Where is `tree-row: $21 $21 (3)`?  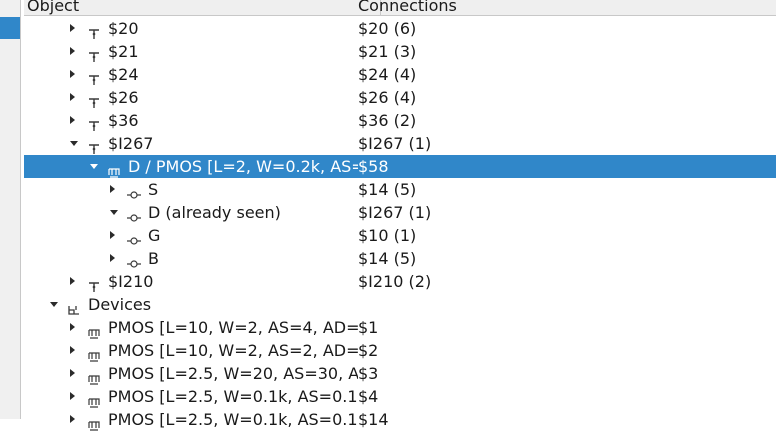 tree-row: $21 $21 (3) is located at coordinates (400, 51).